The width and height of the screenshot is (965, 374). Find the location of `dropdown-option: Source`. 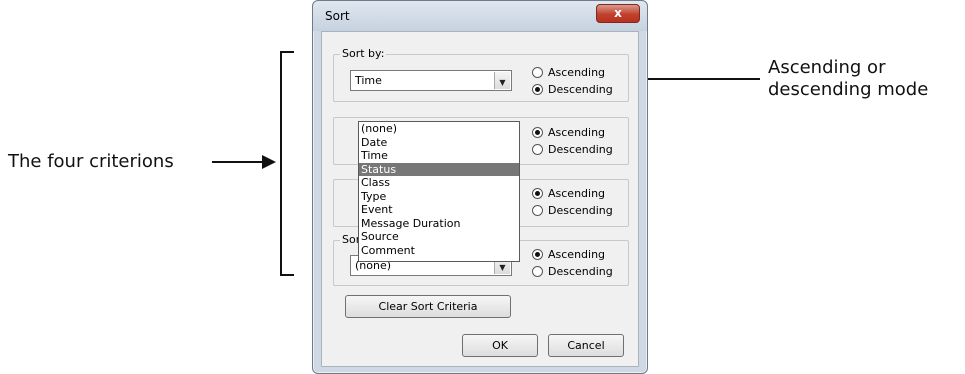

dropdown-option: Source is located at coordinates (439, 237).